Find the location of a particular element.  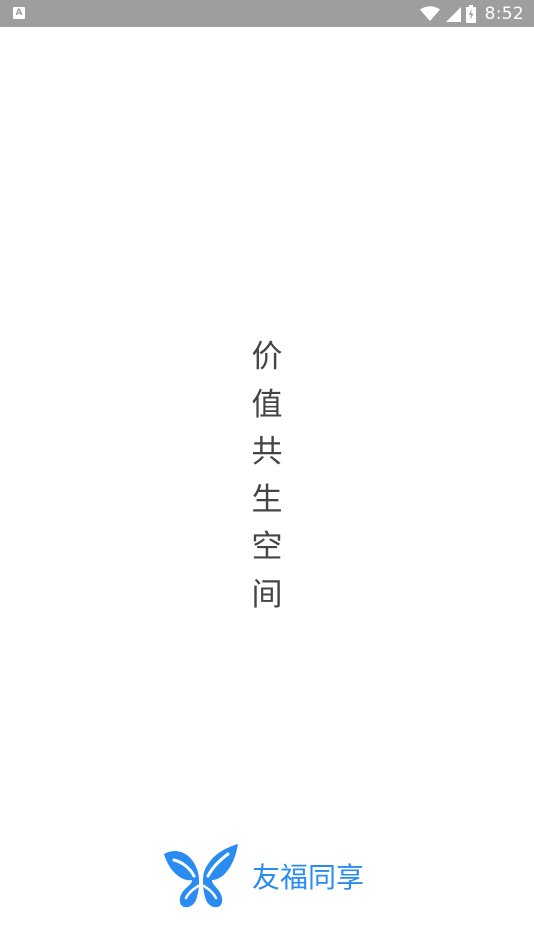

signal-icon is located at coordinates (453, 14).